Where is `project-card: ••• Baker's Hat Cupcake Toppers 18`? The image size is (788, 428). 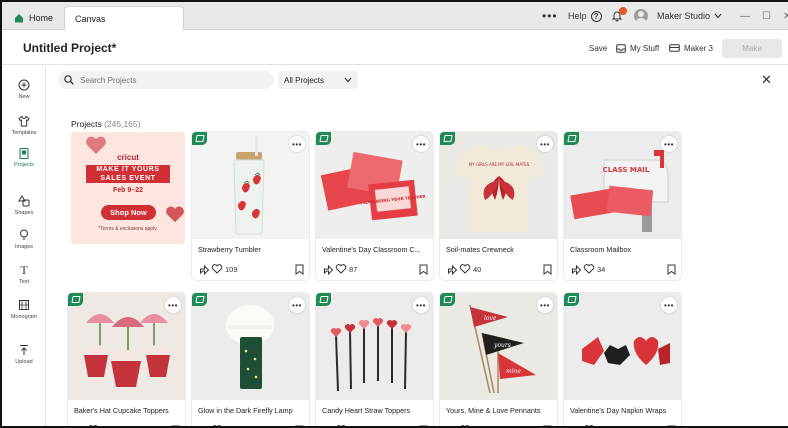 project-card: ••• Baker's Hat Cupcake Toppers 18 is located at coordinates (126, 360).